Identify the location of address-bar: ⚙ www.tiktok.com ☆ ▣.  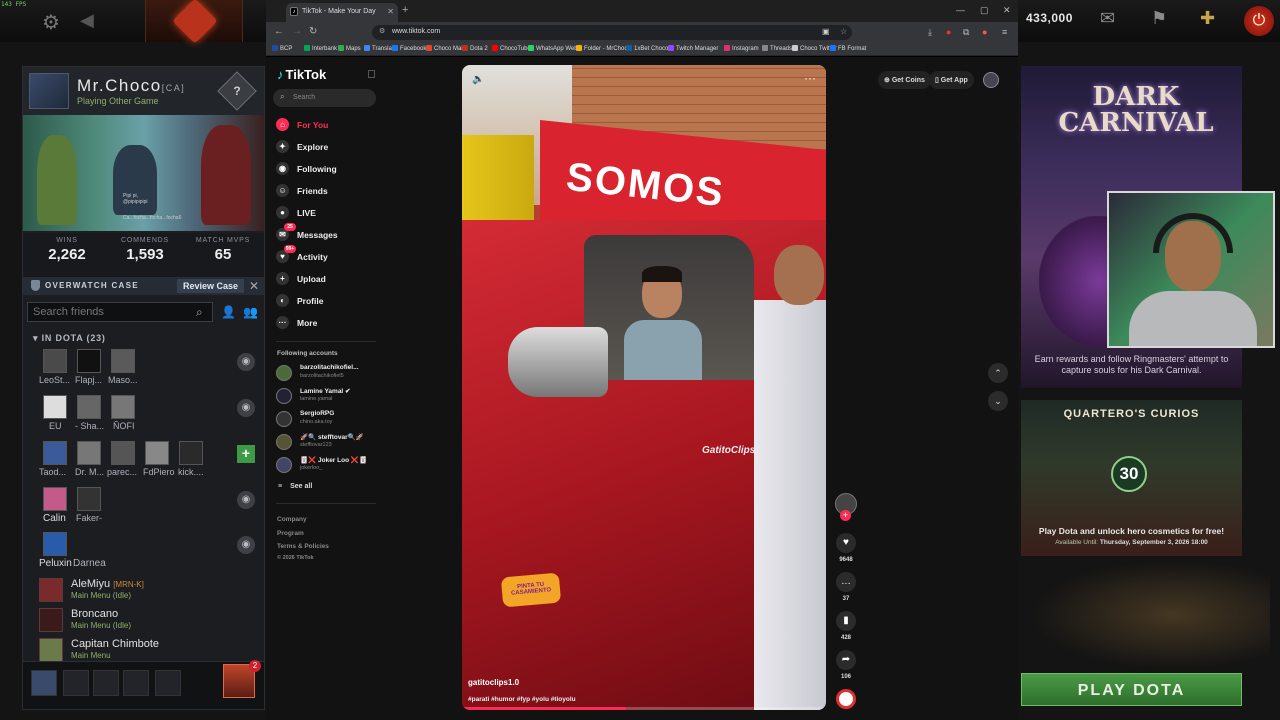
(612, 32).